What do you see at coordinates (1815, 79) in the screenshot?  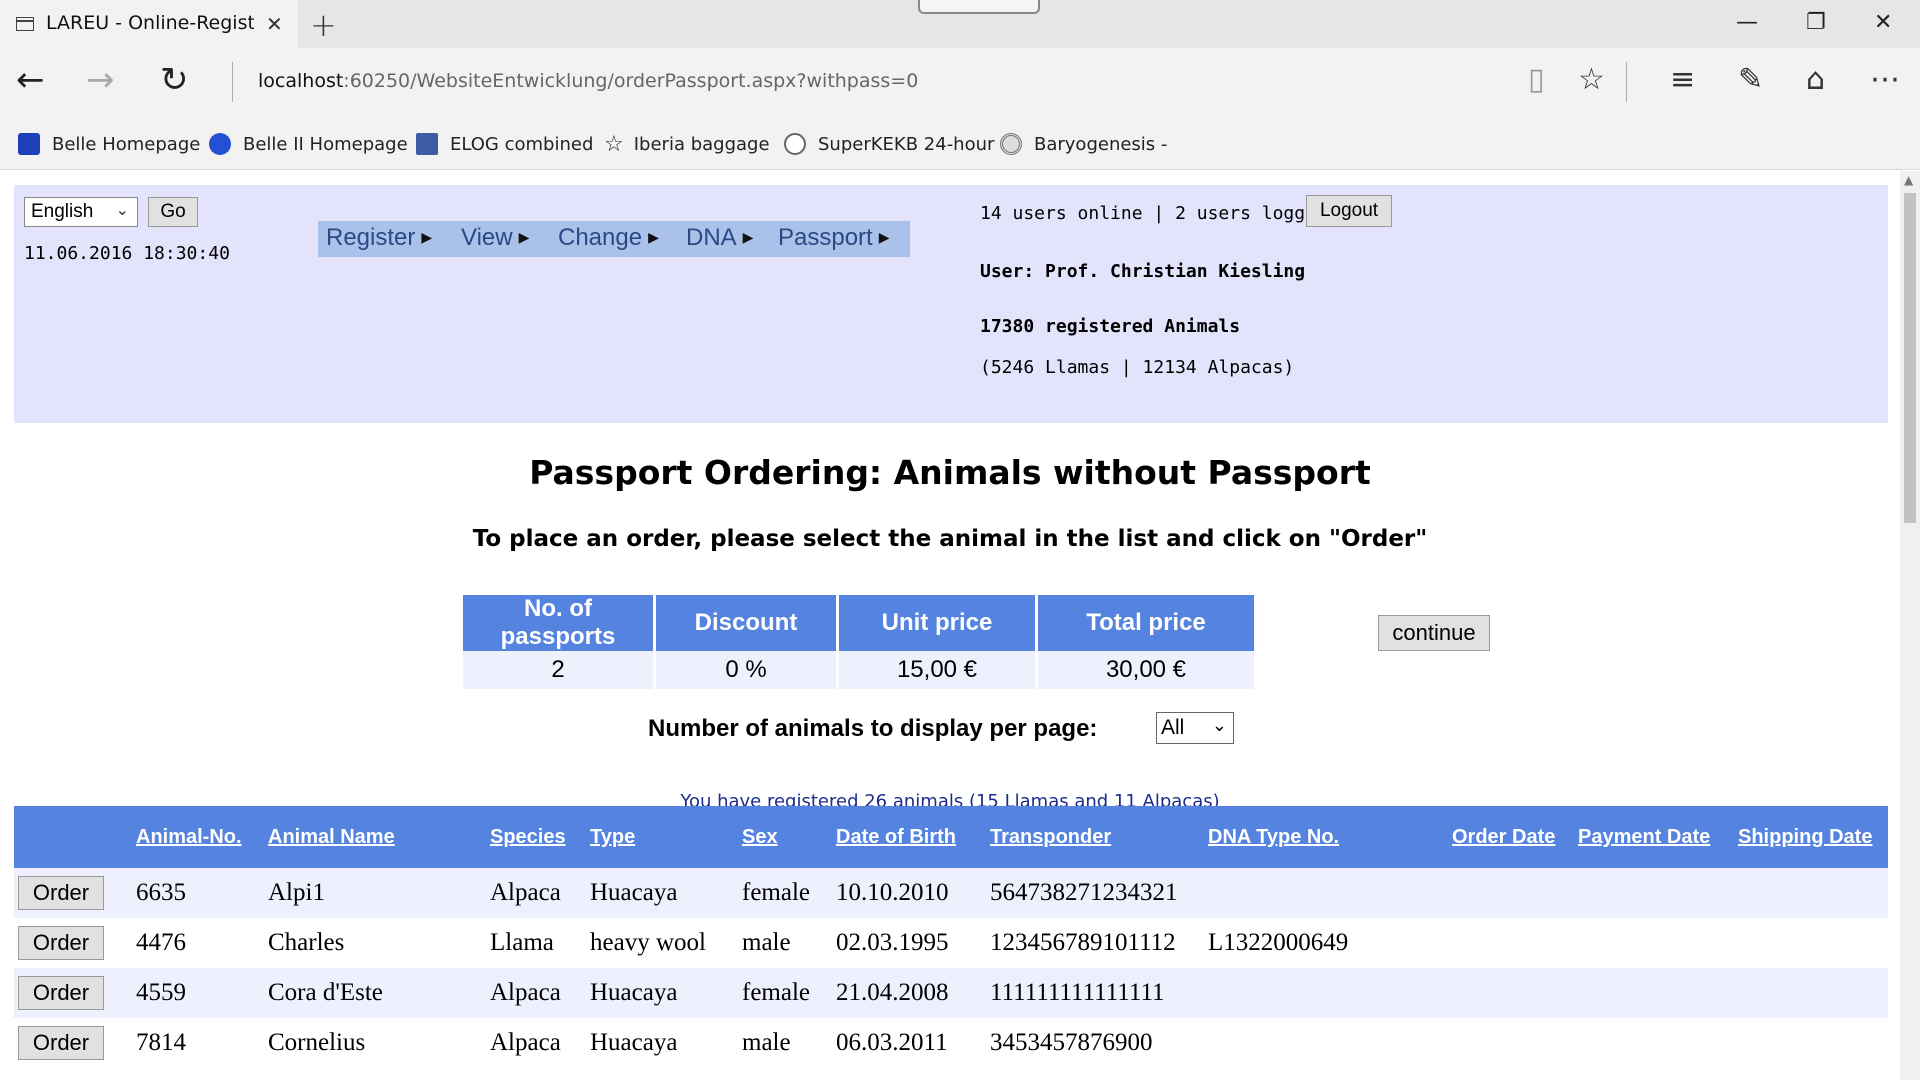 I see `share-icon: ⌂` at bounding box center [1815, 79].